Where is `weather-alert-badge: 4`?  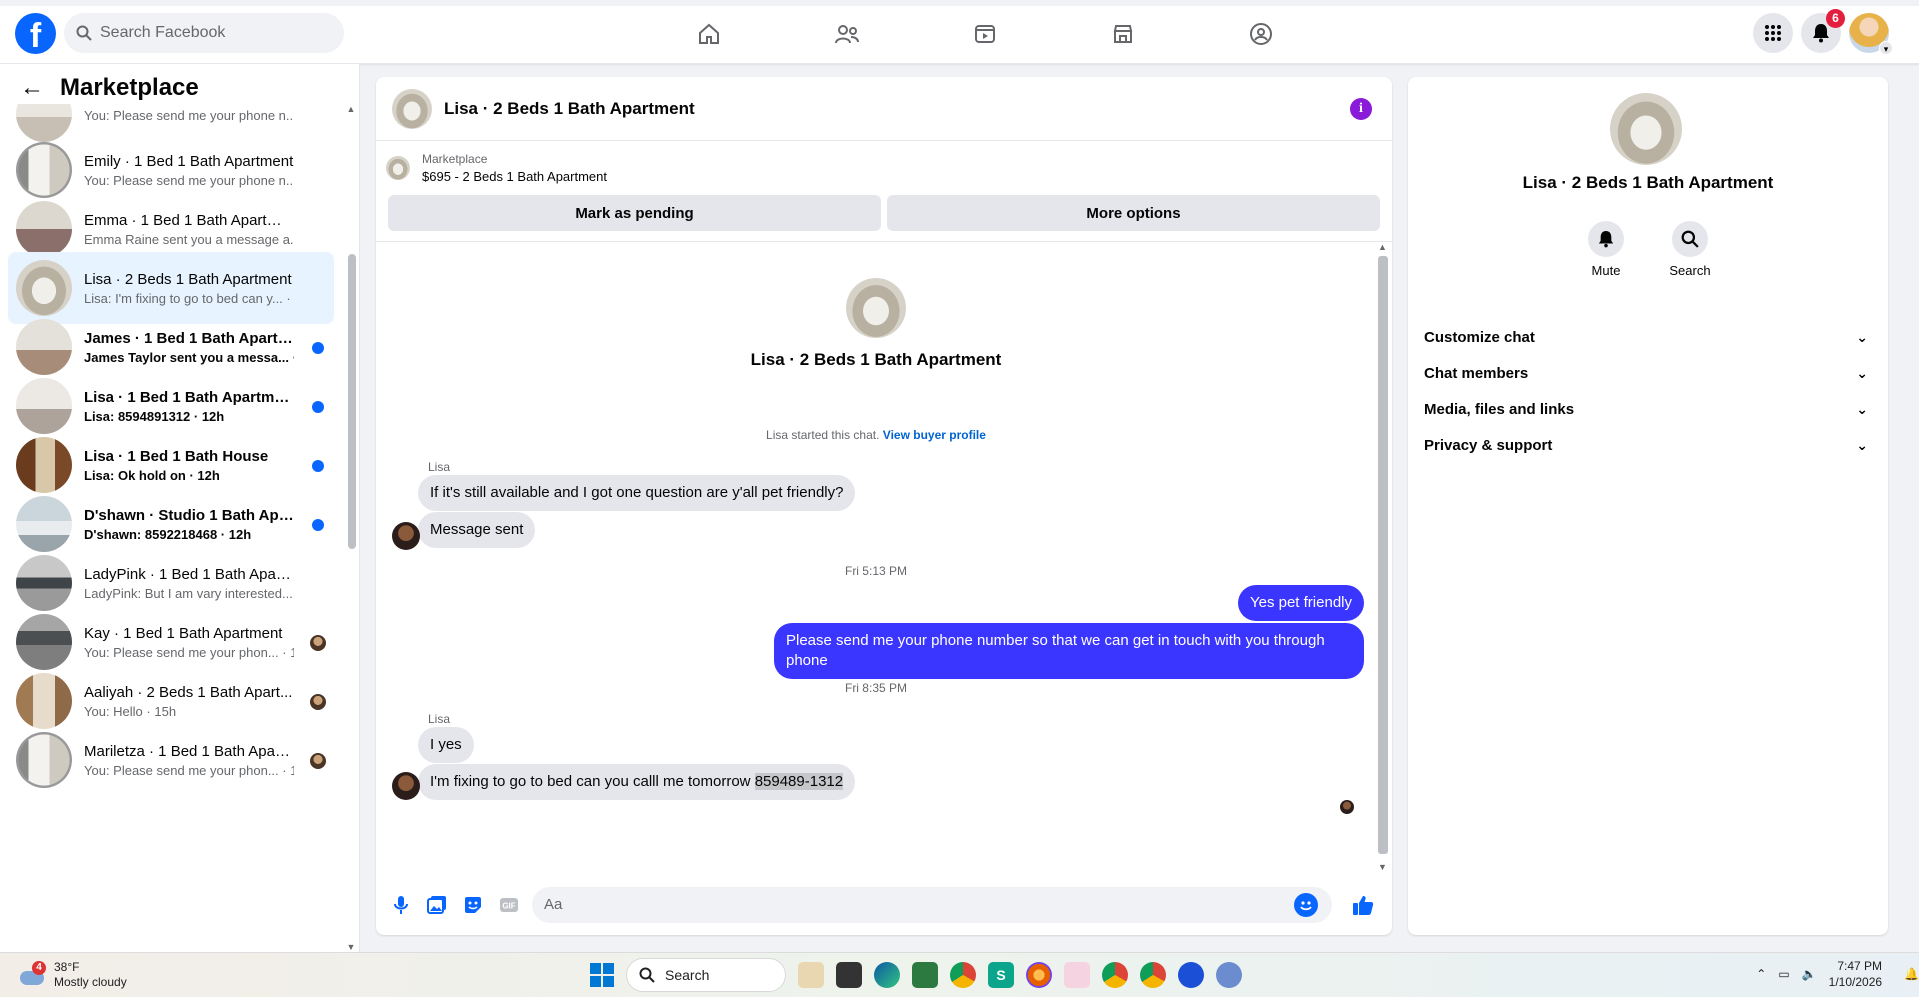
weather-alert-badge: 4 is located at coordinates (39, 968).